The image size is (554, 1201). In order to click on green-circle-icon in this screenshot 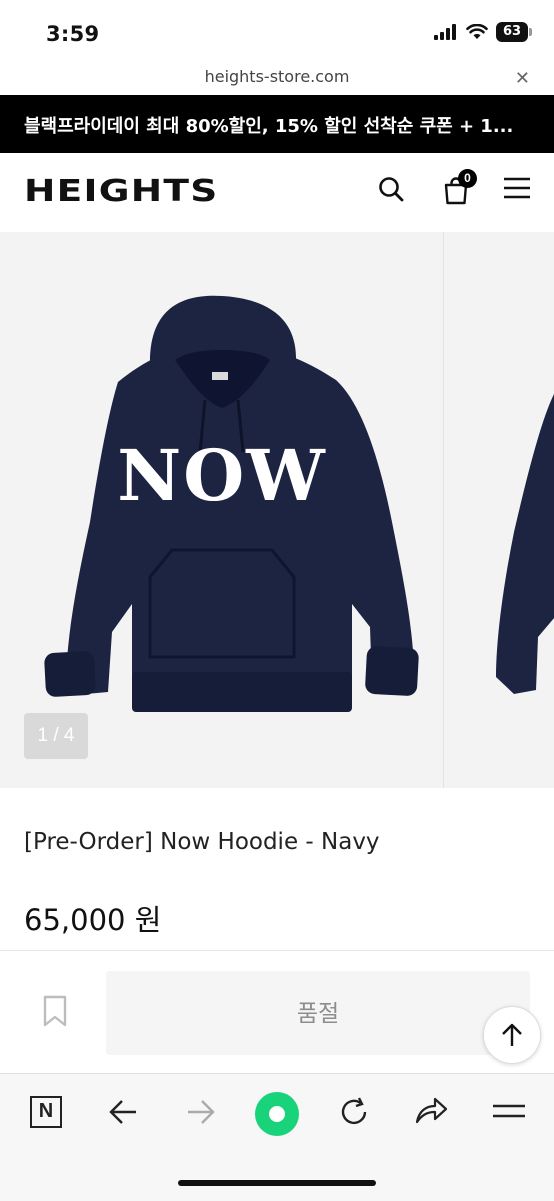, I will do `click(277, 1114)`.